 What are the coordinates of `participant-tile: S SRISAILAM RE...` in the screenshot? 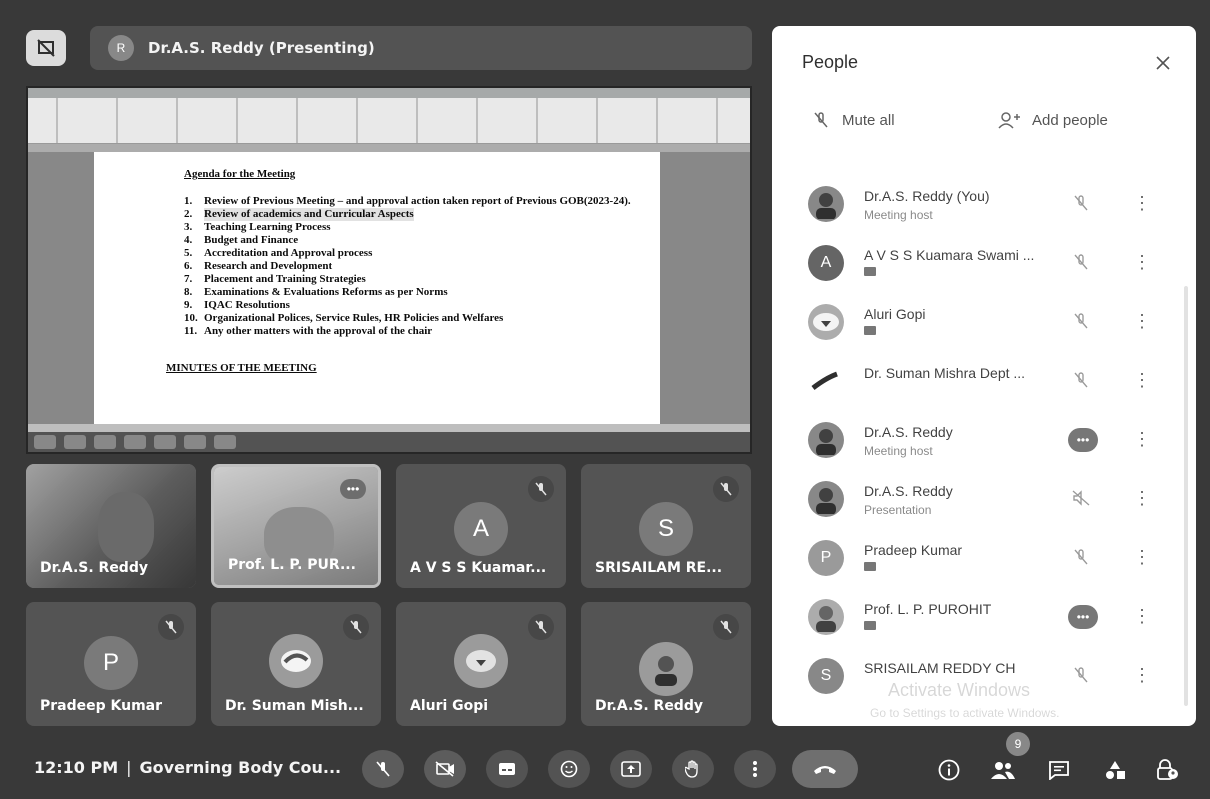 It's located at (666, 526).